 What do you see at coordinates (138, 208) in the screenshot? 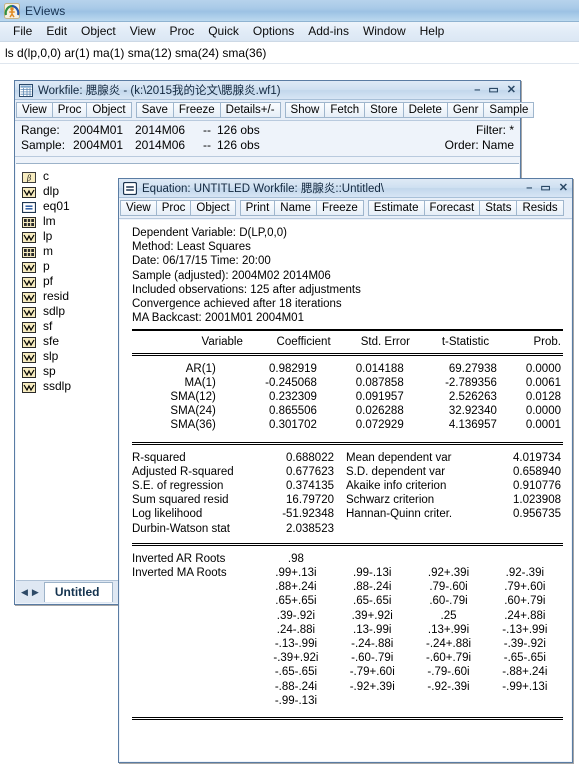
I see `equation-view-button: View` at bounding box center [138, 208].